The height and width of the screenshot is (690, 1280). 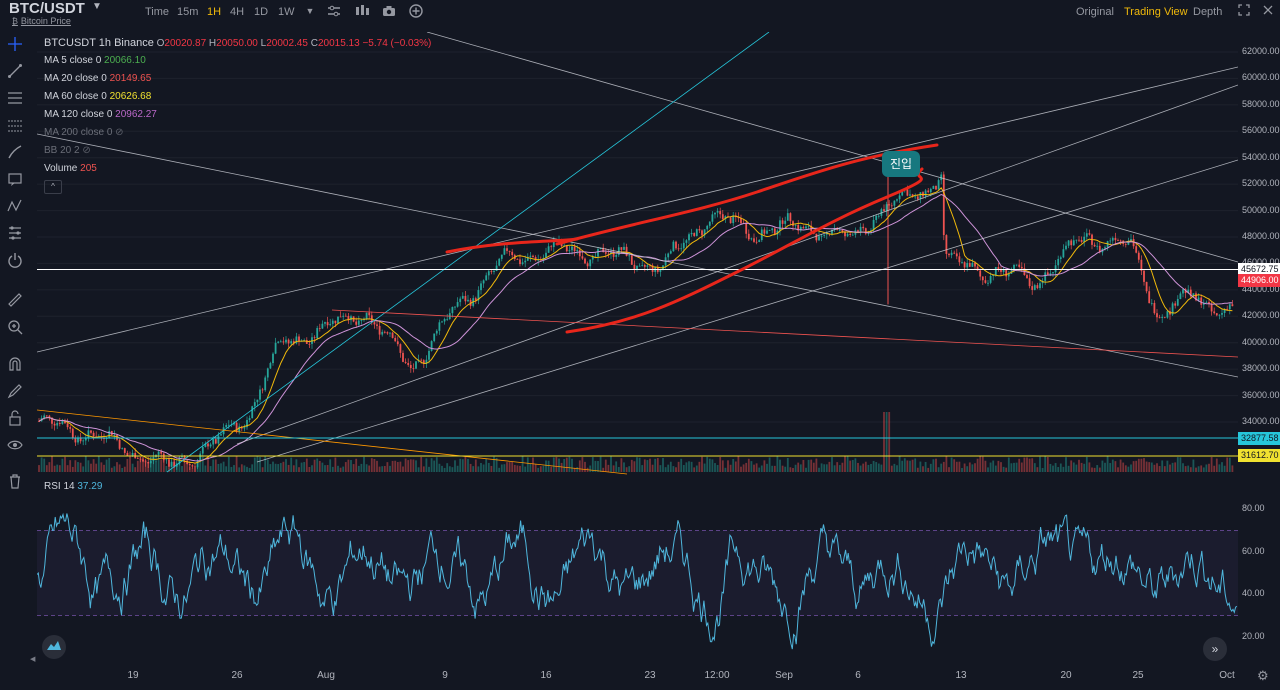 What do you see at coordinates (362, 12) in the screenshot?
I see `candle-type-icon` at bounding box center [362, 12].